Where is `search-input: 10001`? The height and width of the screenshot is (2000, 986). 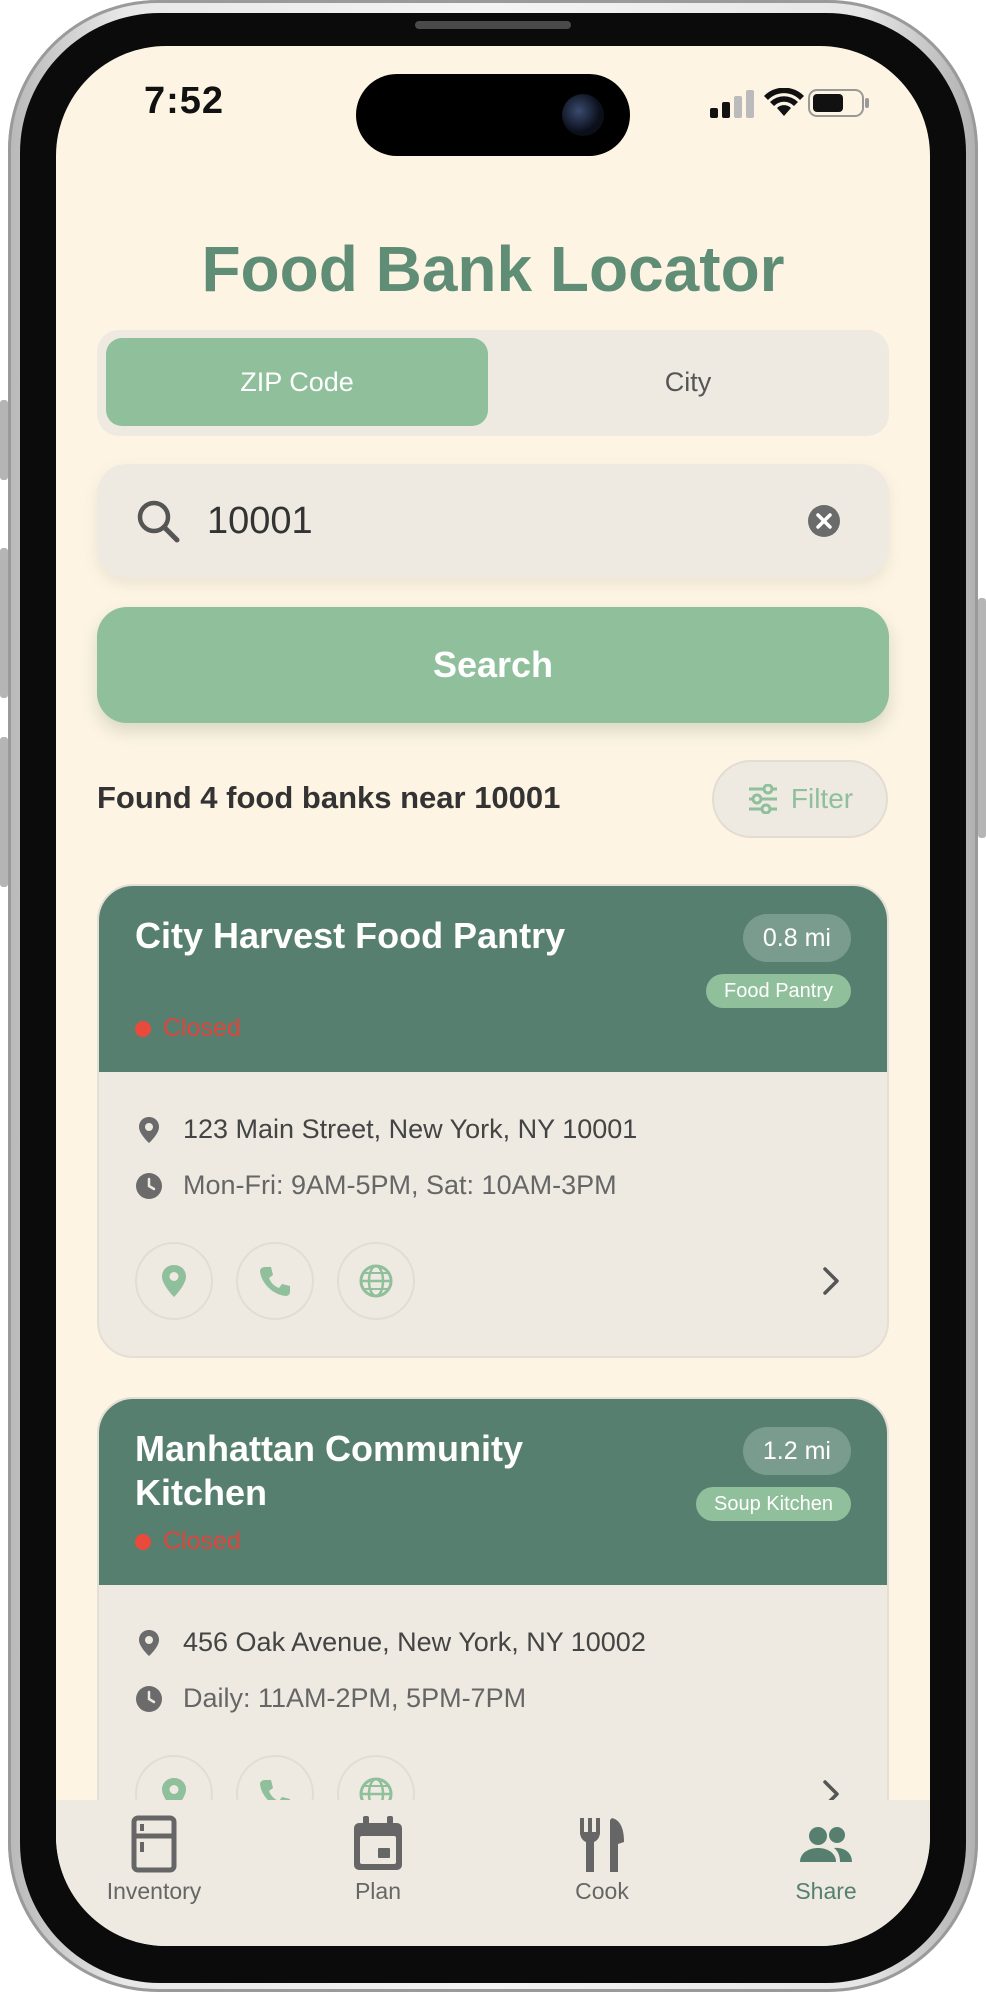
search-input: 10001 is located at coordinates (493, 521).